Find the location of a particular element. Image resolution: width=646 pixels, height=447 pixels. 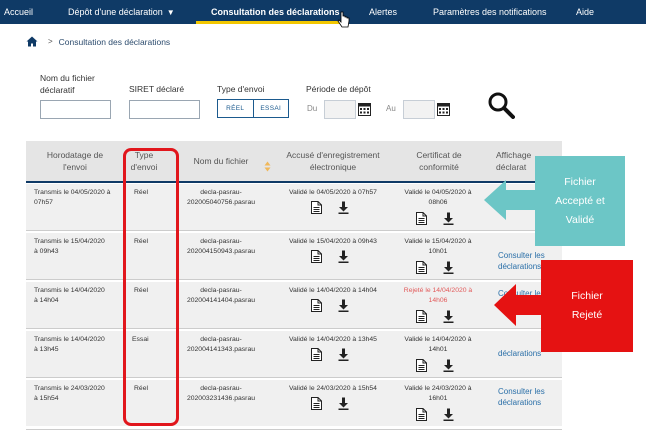

row-certificat-rejete: Rejeté le 14/04/2020 à 14h06 is located at coordinates (438, 295).